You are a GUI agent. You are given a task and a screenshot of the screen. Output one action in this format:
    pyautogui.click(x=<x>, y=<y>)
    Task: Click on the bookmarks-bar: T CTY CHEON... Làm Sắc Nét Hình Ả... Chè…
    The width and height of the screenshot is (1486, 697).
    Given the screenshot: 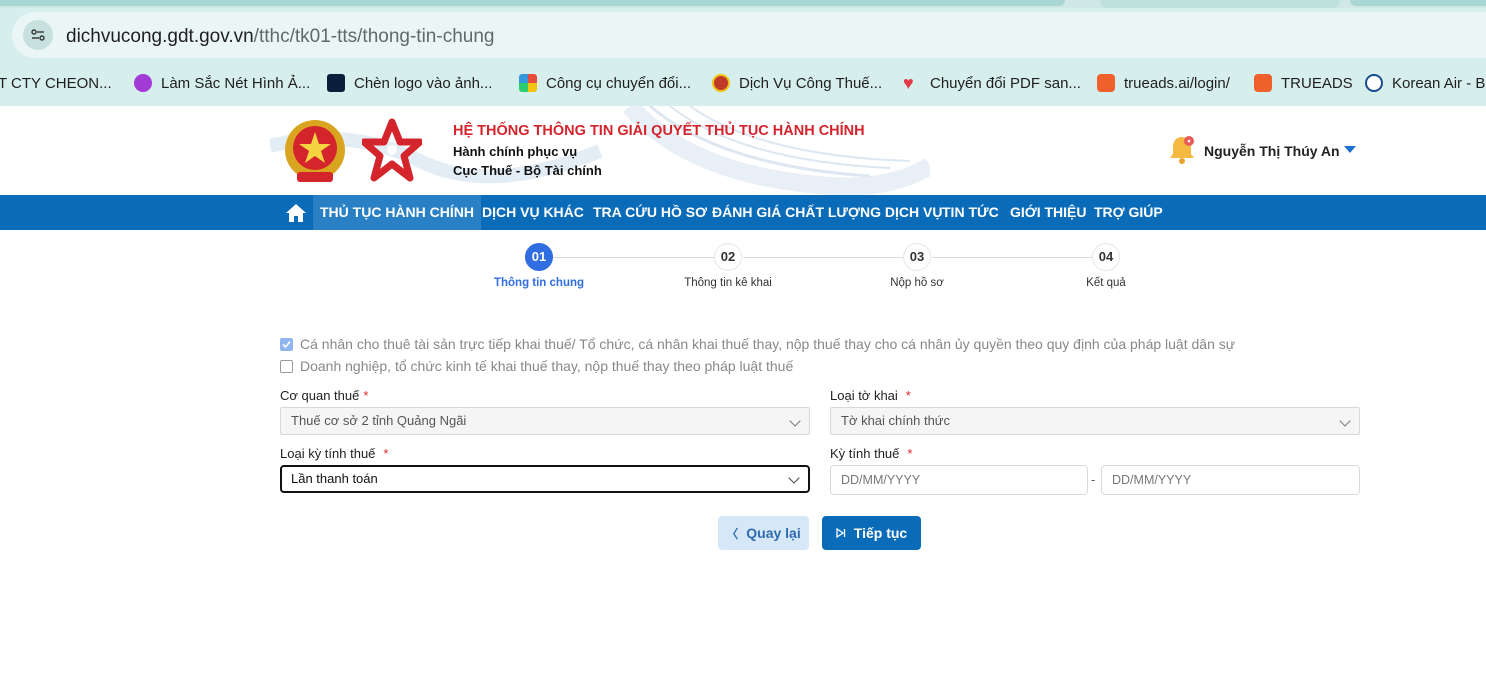 What is the action you would take?
    pyautogui.click(x=743, y=84)
    